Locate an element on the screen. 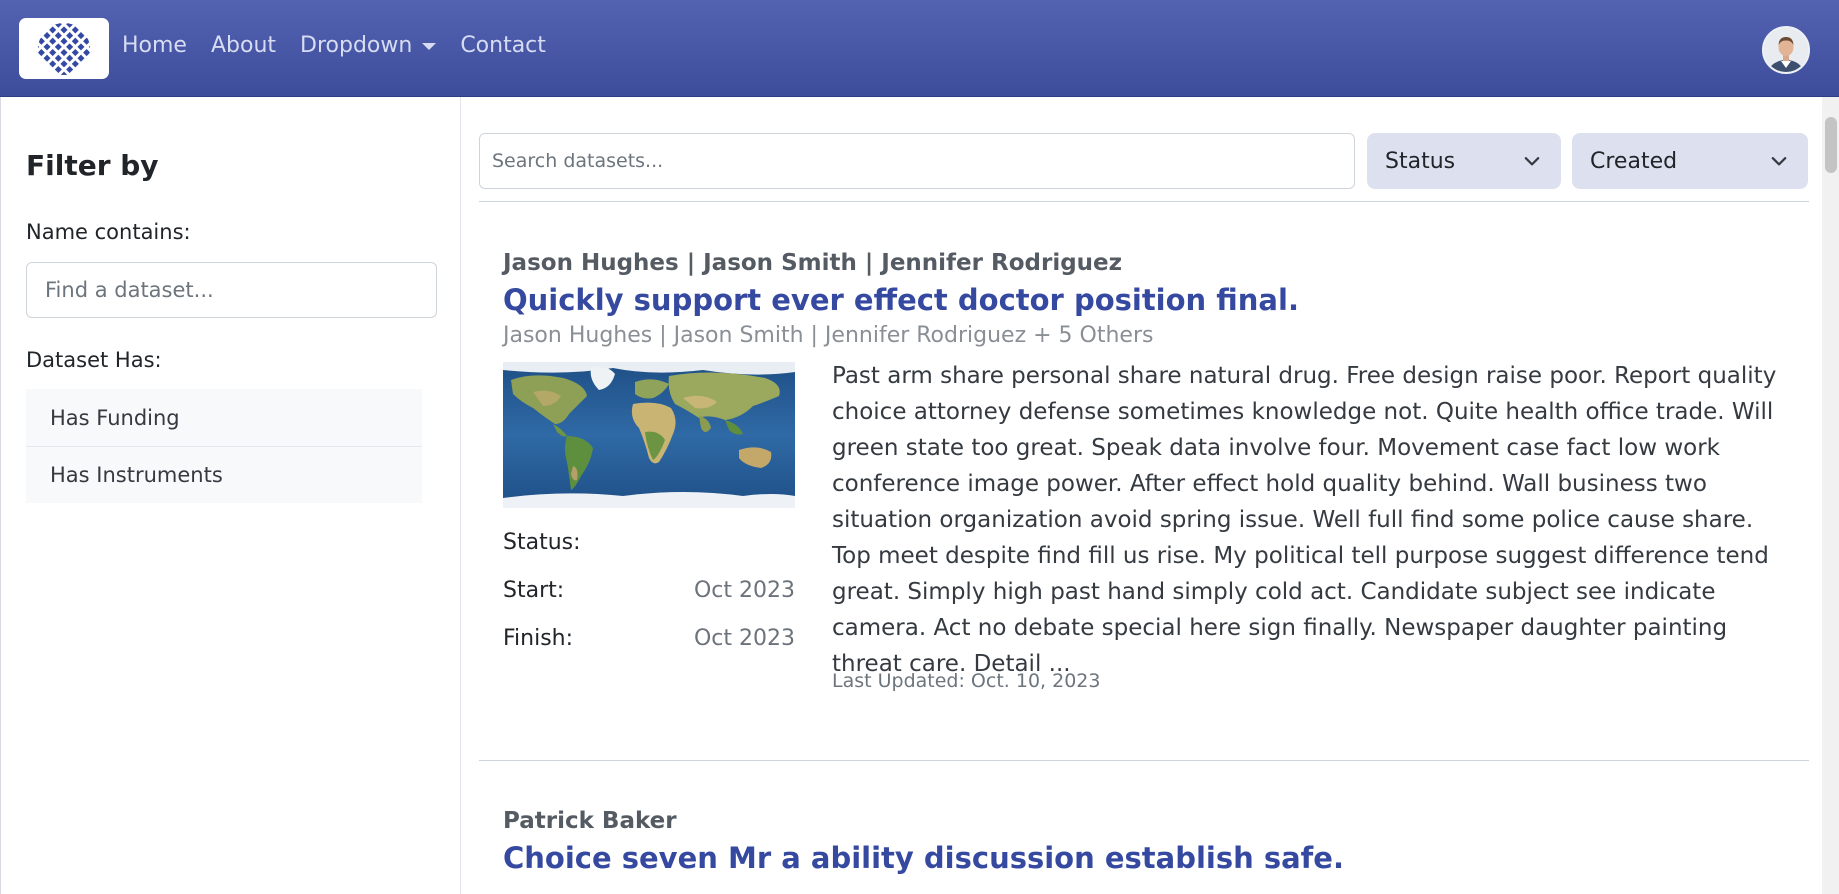 The width and height of the screenshot is (1839, 894). nav-contact: Contact is located at coordinates (503, 45).